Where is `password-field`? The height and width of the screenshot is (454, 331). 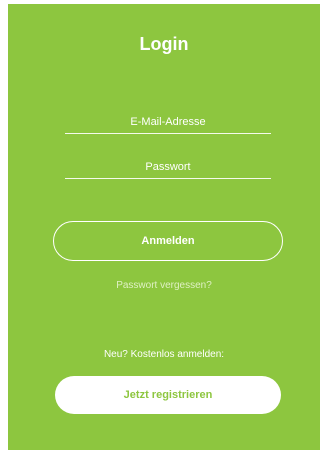
password-field is located at coordinates (168, 167).